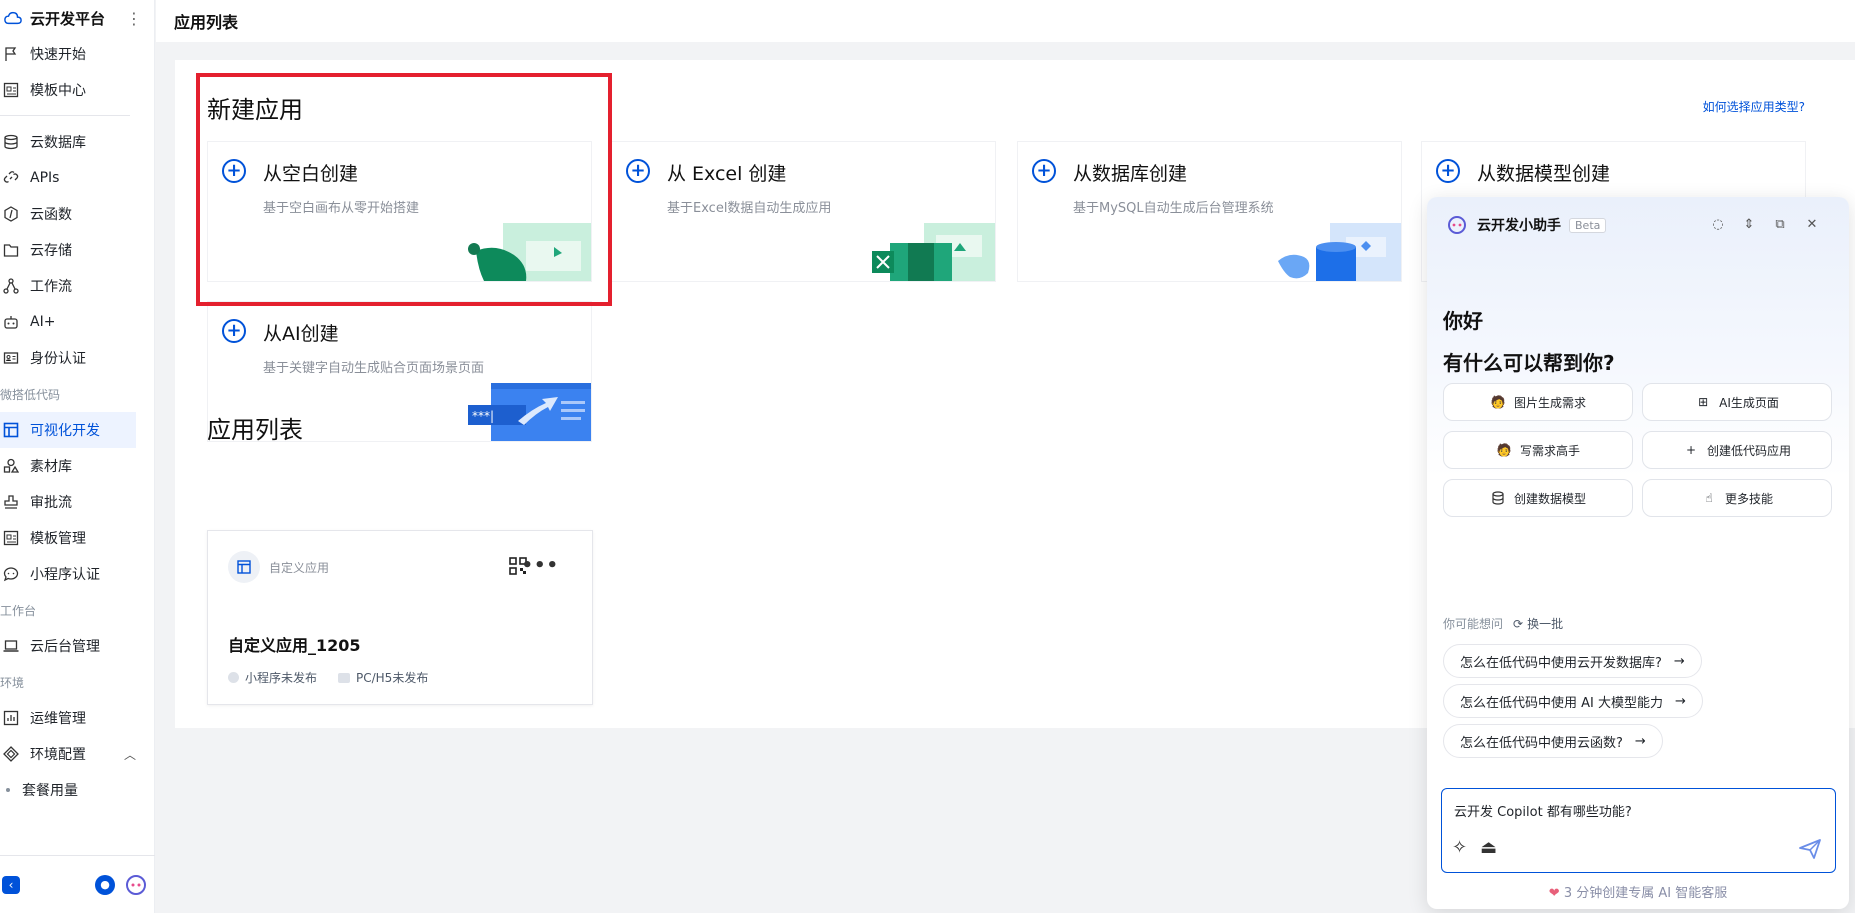 This screenshot has width=1855, height=913. What do you see at coordinates (1538, 402) in the screenshot?
I see `chip-image-requirements: 🧑 图片生成需求` at bounding box center [1538, 402].